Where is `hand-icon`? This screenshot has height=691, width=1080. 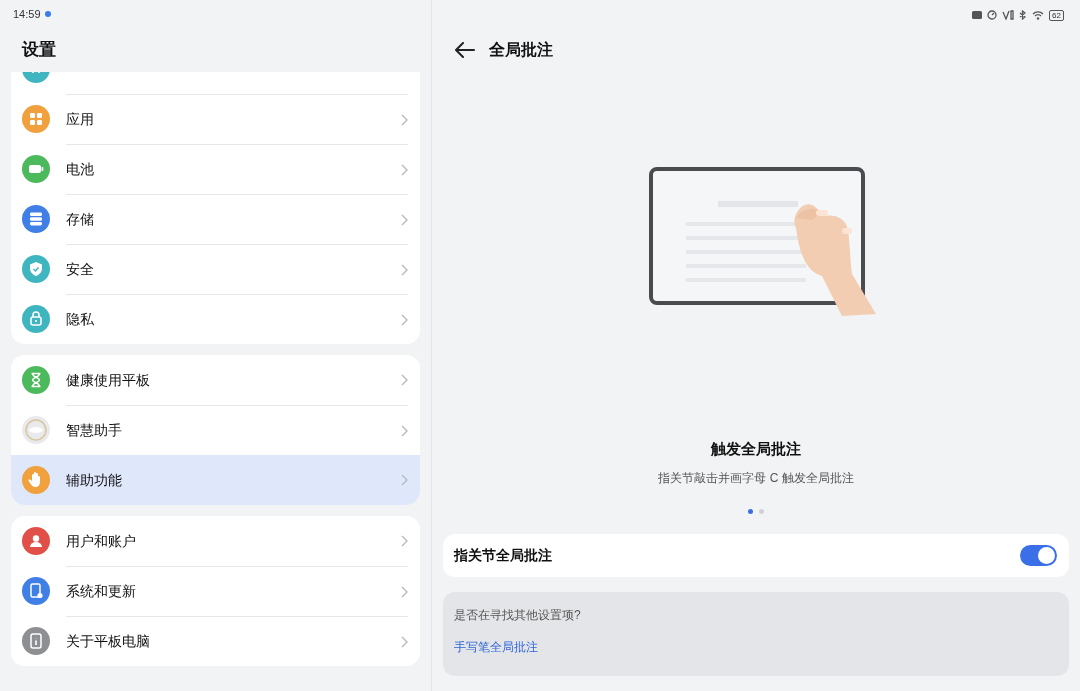
hand-icon is located at coordinates (36, 480).